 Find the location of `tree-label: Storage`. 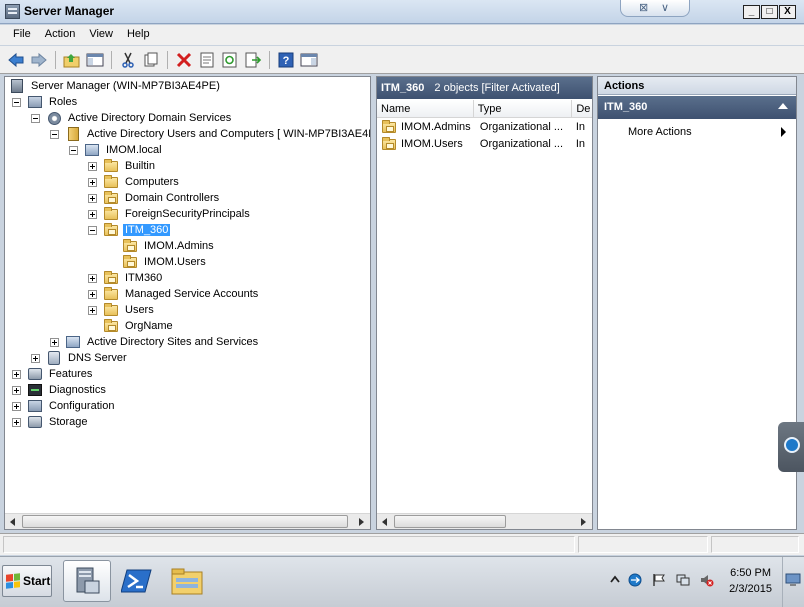

tree-label: Storage is located at coordinates (68, 422).